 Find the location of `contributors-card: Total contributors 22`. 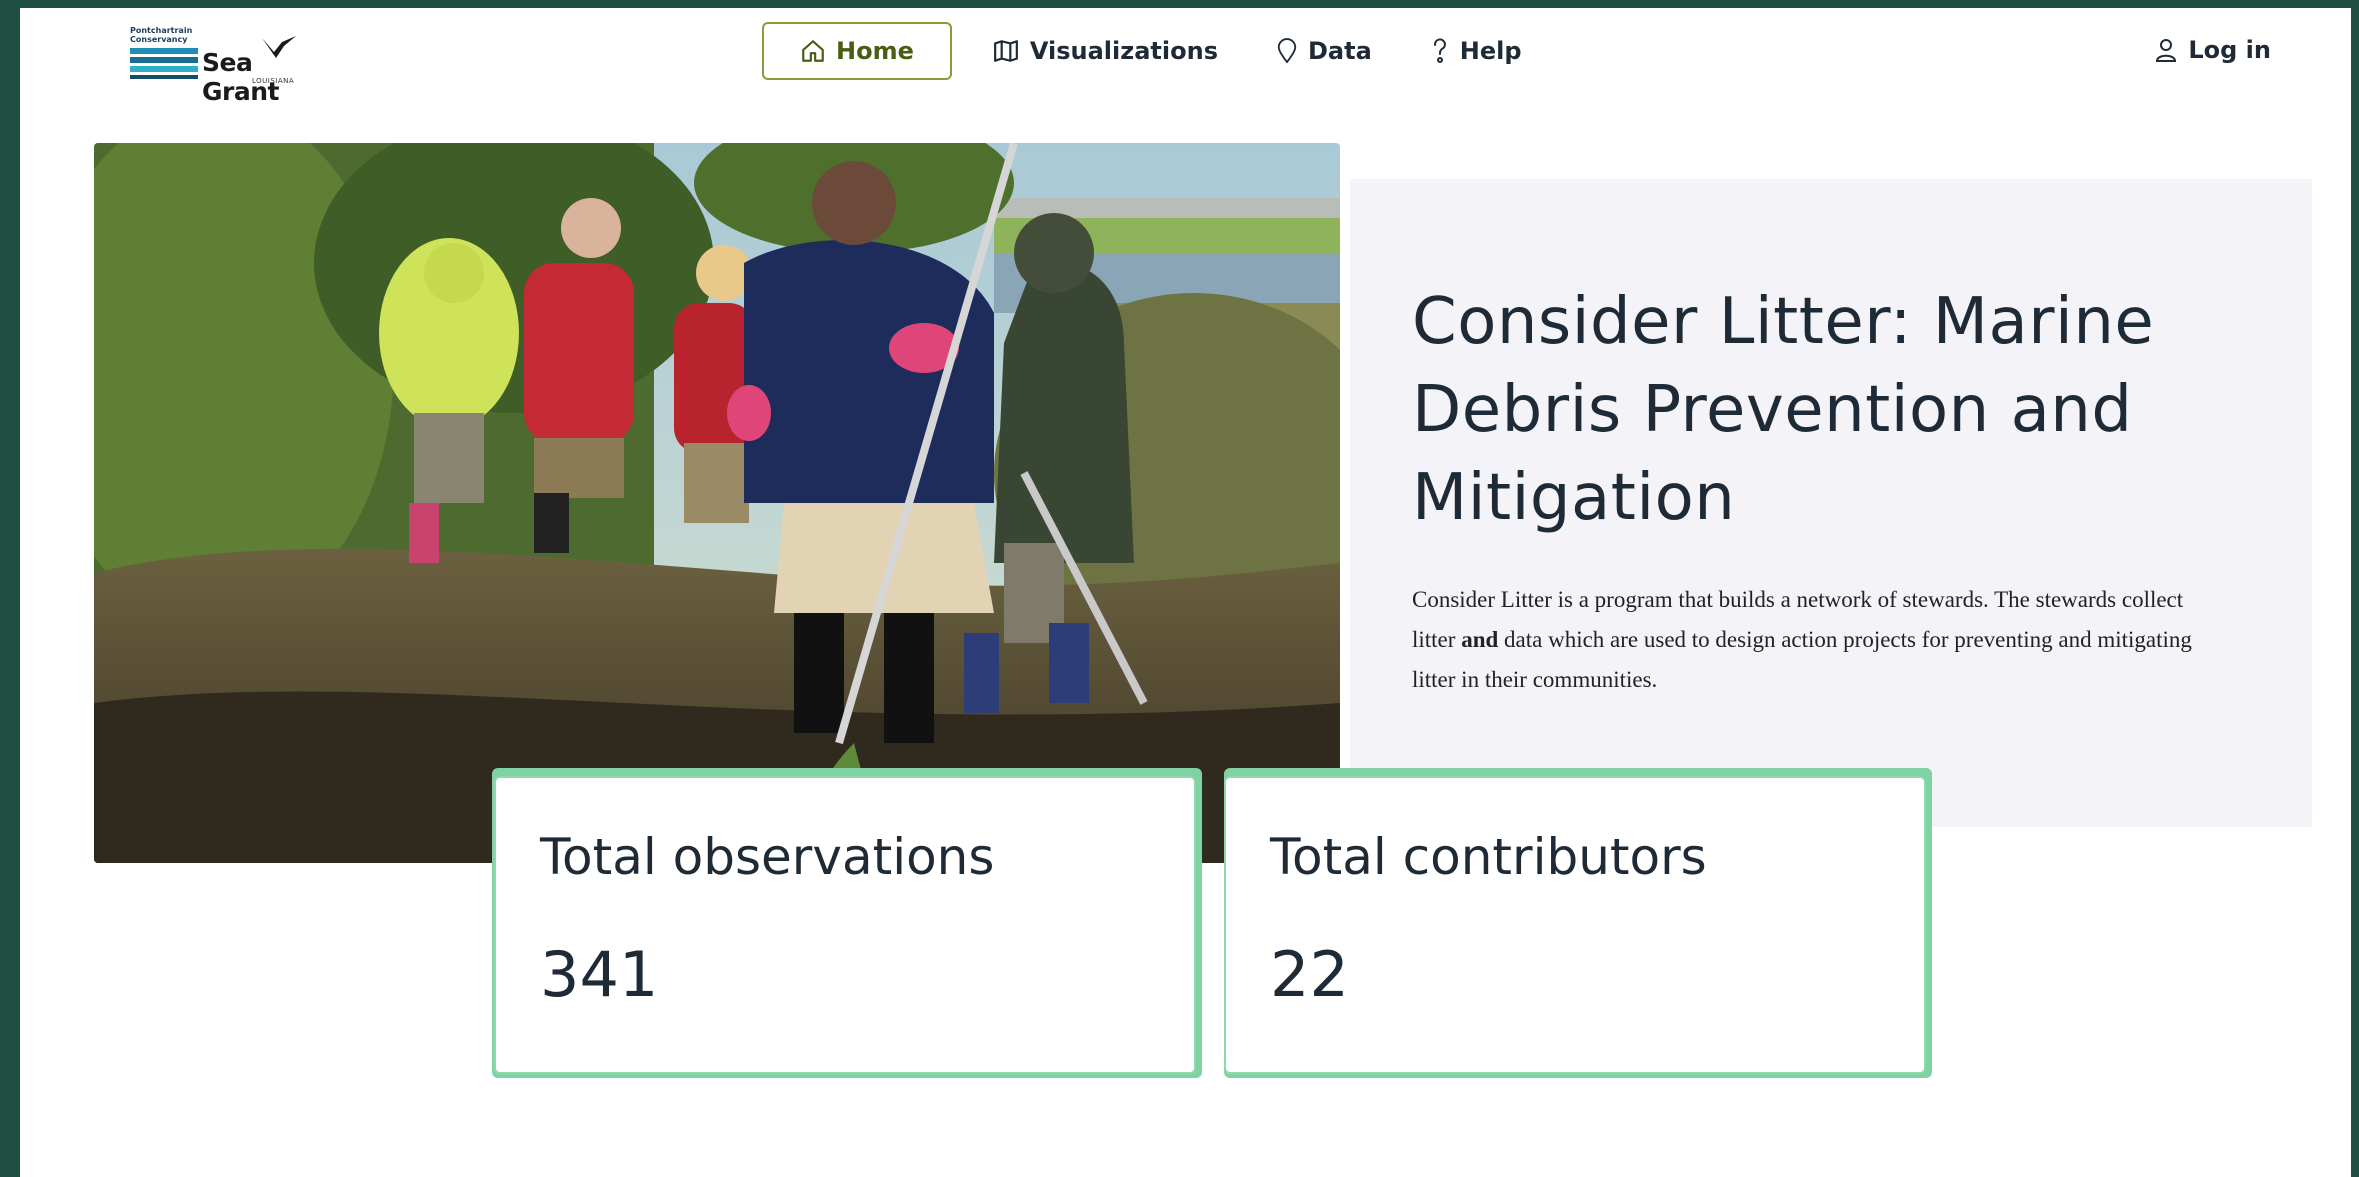

contributors-card: Total contributors 22 is located at coordinates (1575, 925).